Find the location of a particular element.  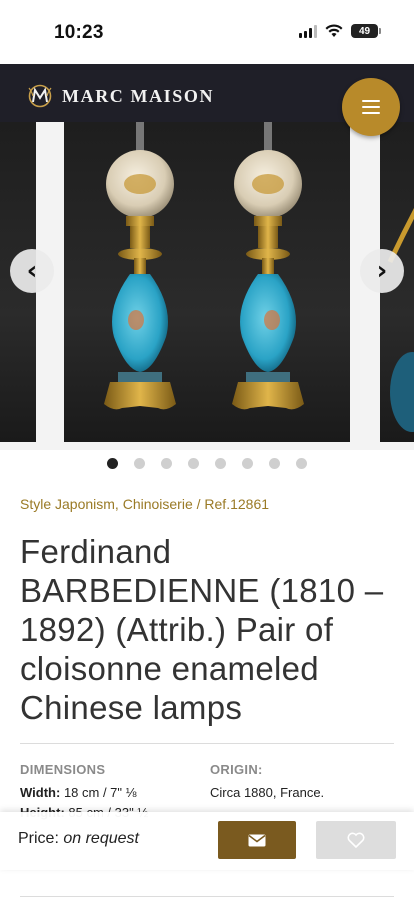

carousel-pagination is located at coordinates (207, 463).